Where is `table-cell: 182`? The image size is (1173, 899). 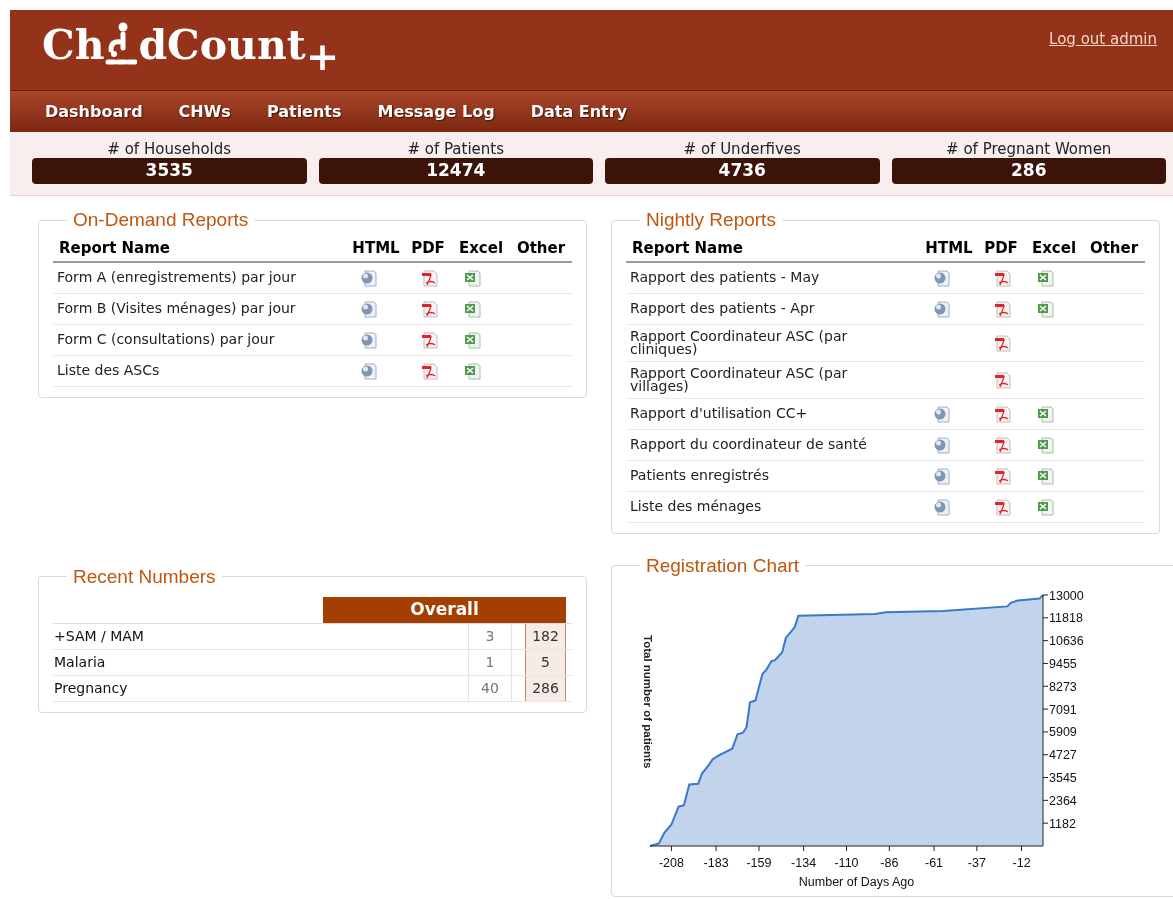 table-cell: 182 is located at coordinates (545, 636).